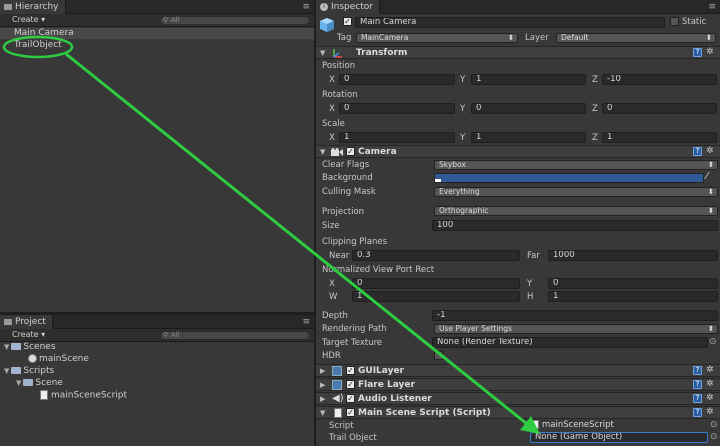 The image size is (720, 446). What do you see at coordinates (530, 425) in the screenshot?
I see `drag-arrow-head` at bounding box center [530, 425].